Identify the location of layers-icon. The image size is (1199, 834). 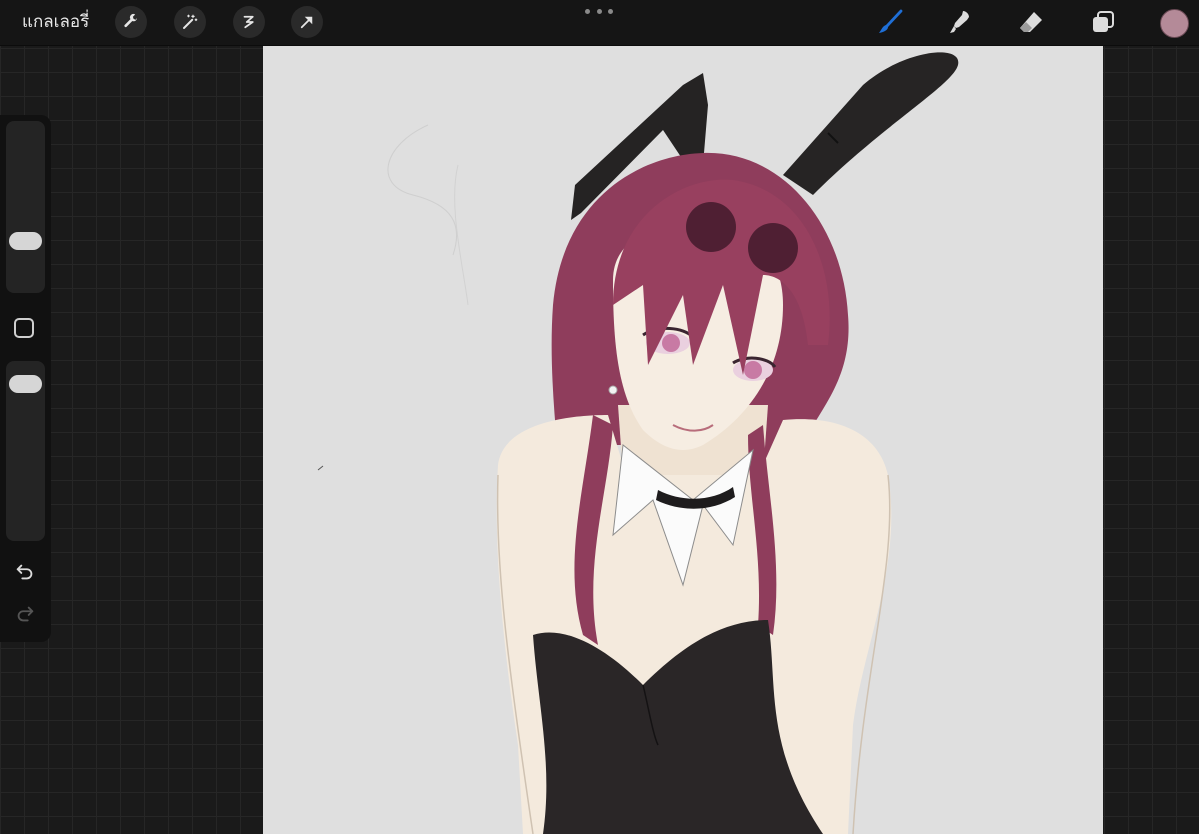
(1103, 21).